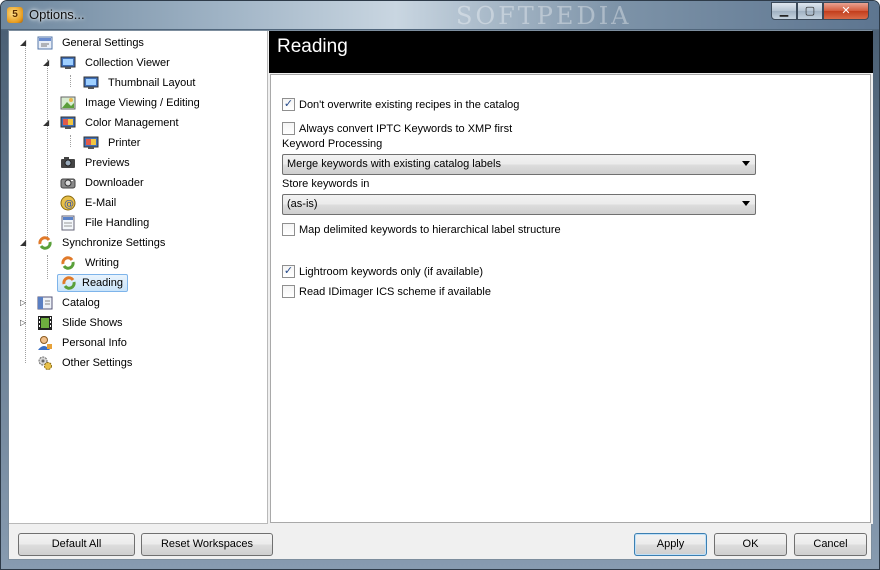  What do you see at coordinates (114, 183) in the screenshot?
I see `tree-item-label: Downloader` at bounding box center [114, 183].